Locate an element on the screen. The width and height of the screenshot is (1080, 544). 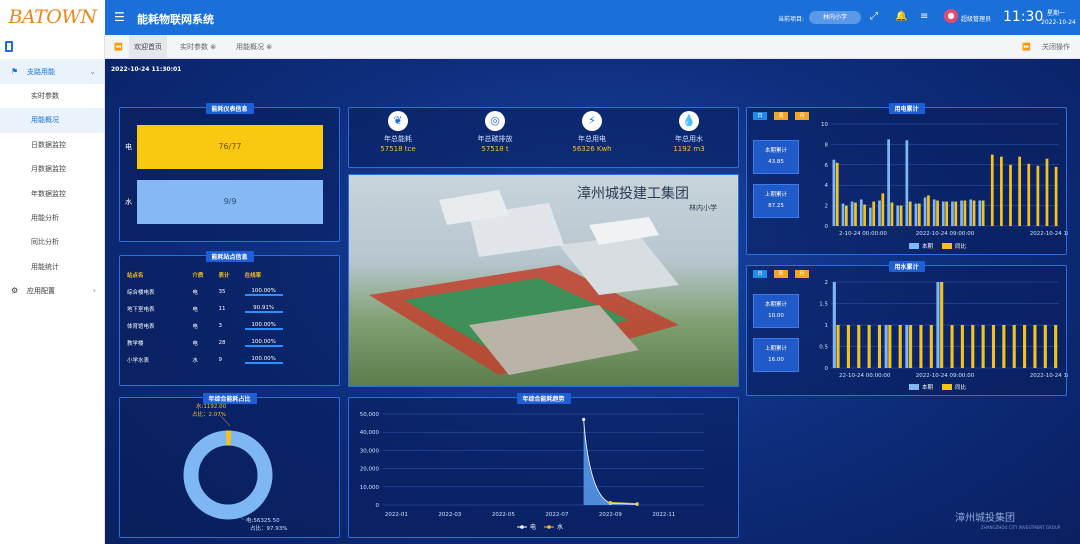
user-name: 超级管理员 is located at coordinates (976, 18).